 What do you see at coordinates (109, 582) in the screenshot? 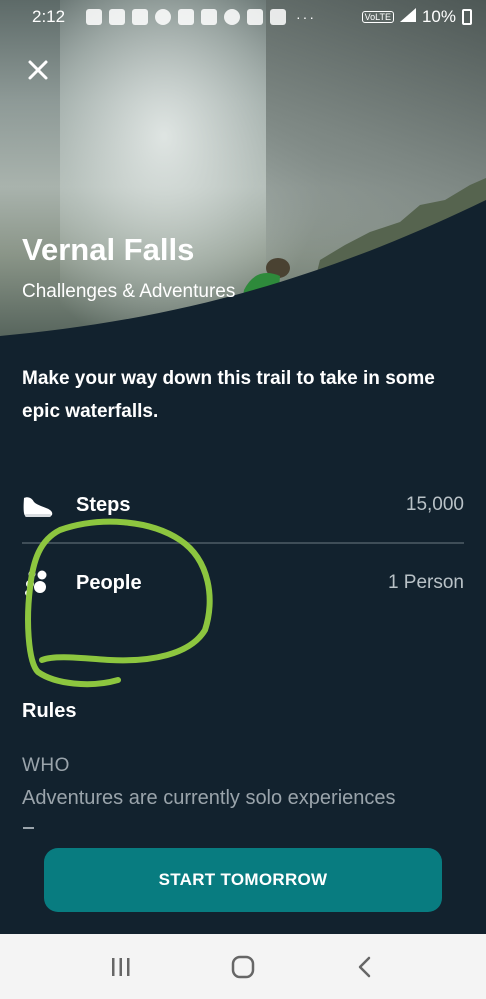
I see `stat-label: People` at bounding box center [109, 582].